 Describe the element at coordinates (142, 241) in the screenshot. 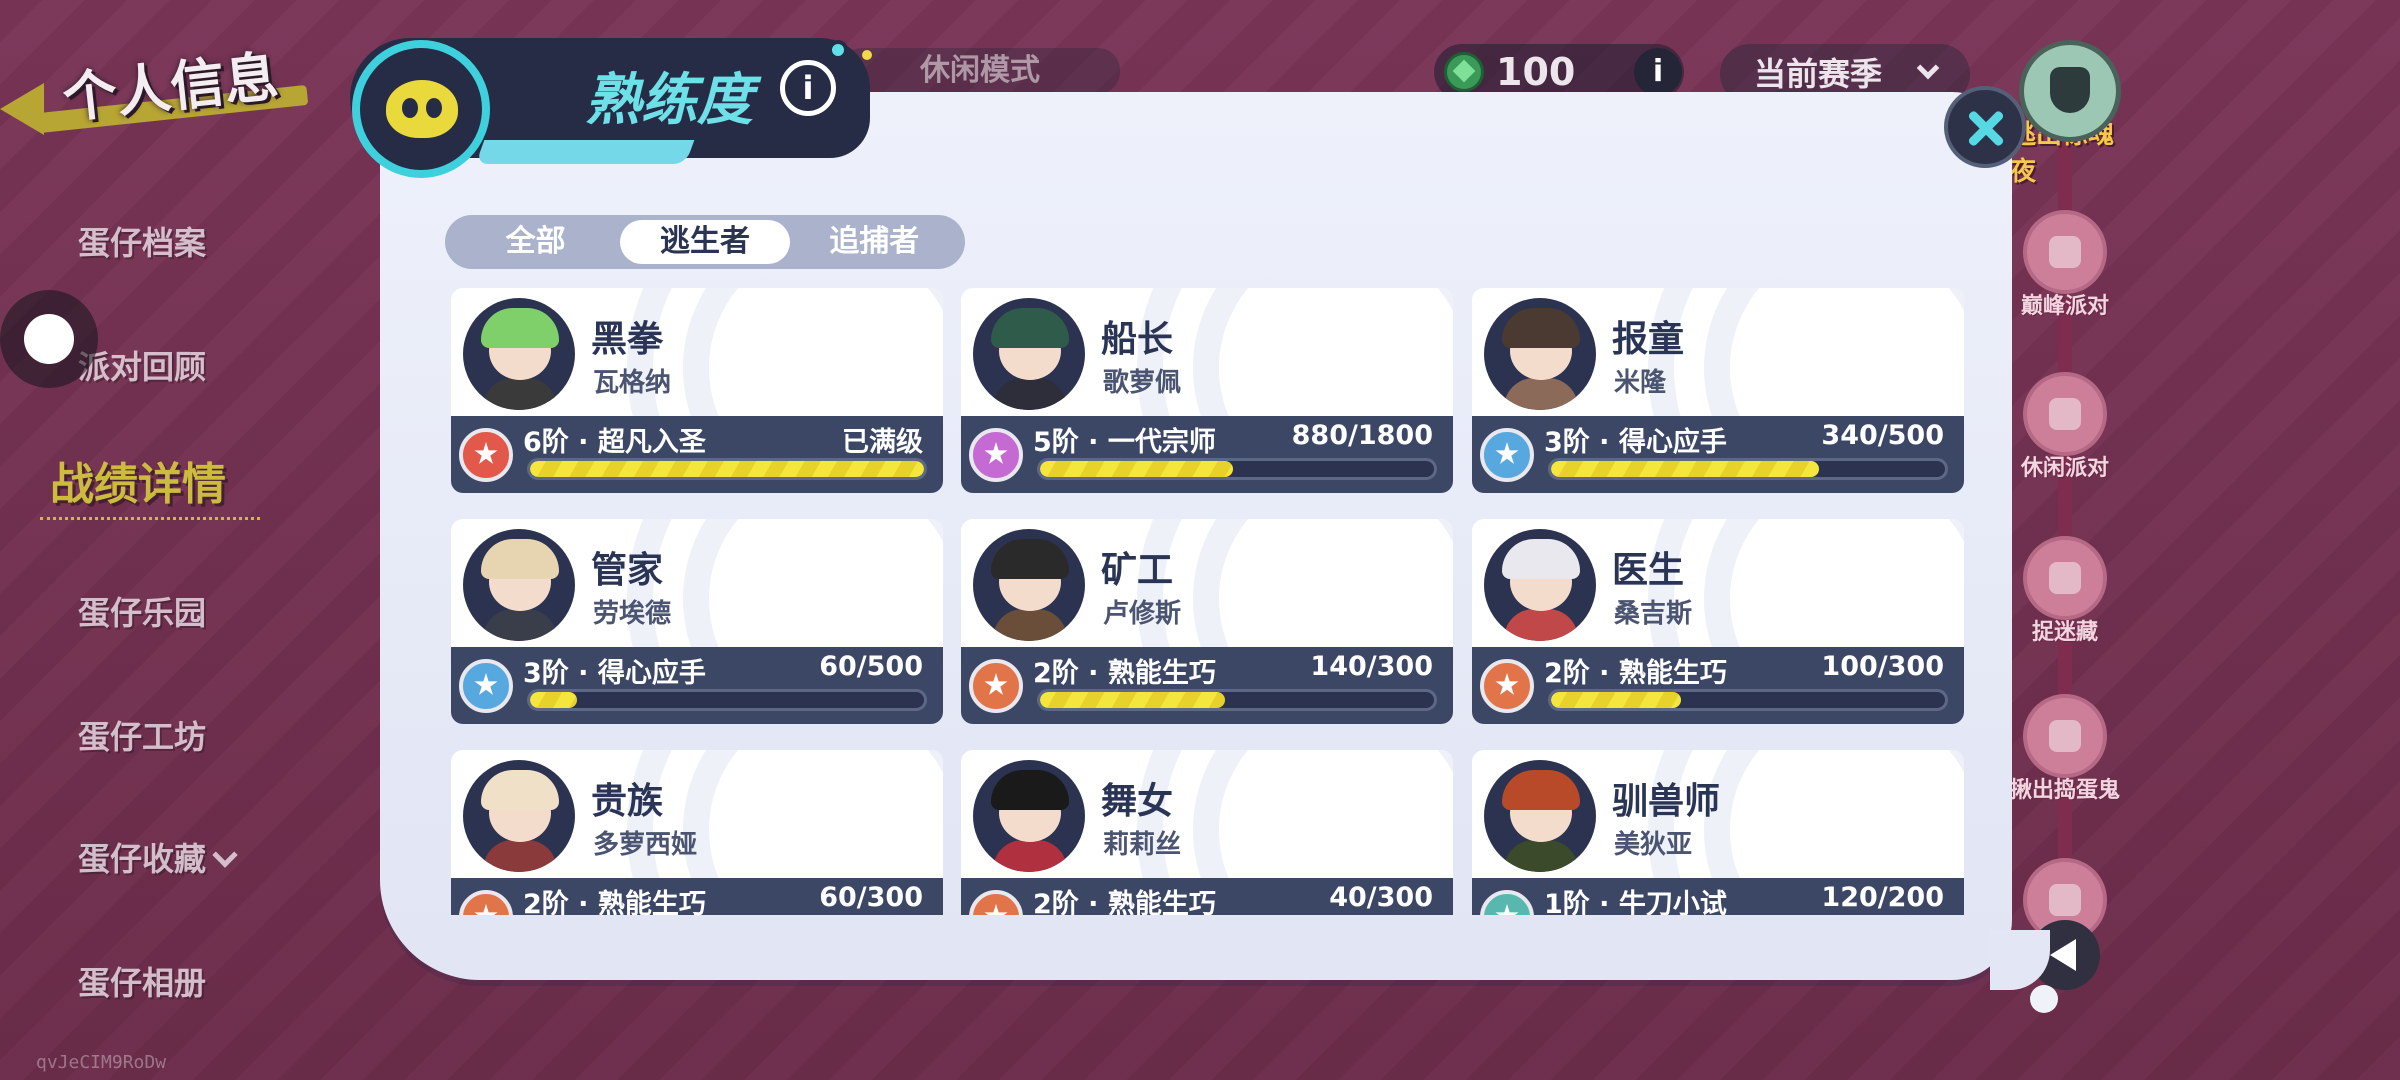

I see `menu-item-profile: 蛋仔档案` at that location.